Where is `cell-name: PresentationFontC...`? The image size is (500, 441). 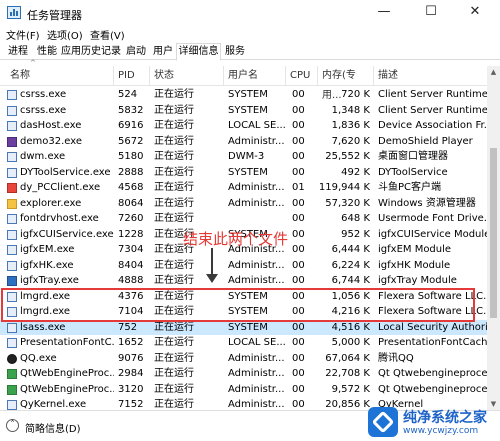 cell-name: PresentationFontC... is located at coordinates (67, 342).